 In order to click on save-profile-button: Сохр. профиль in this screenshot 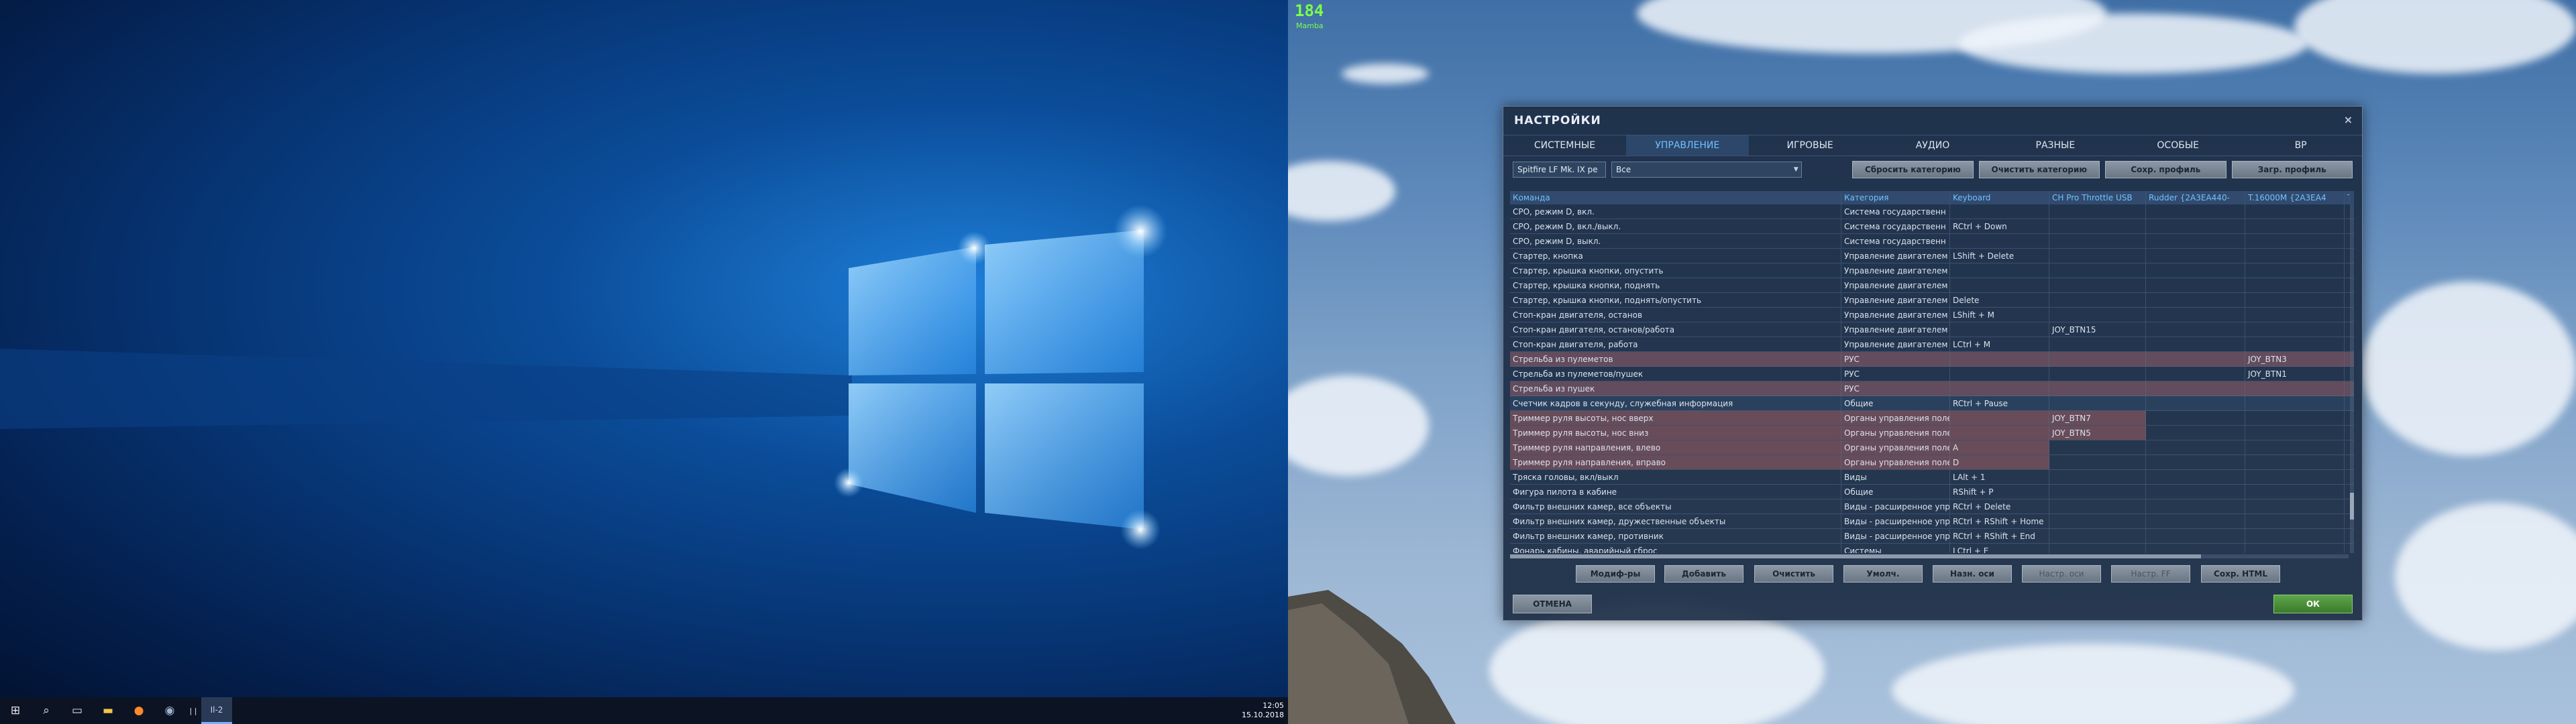, I will do `click(2165, 169)`.